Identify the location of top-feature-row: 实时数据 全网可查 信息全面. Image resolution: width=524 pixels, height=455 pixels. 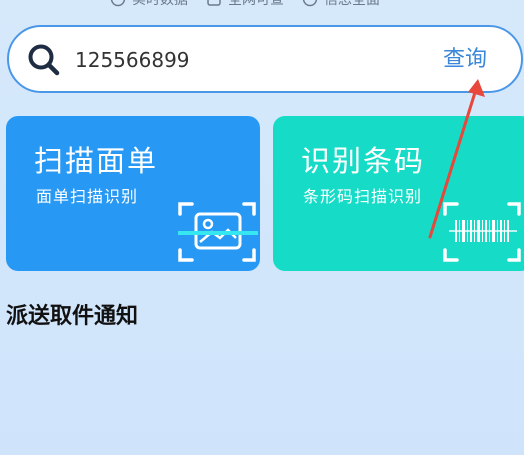
(290, 5).